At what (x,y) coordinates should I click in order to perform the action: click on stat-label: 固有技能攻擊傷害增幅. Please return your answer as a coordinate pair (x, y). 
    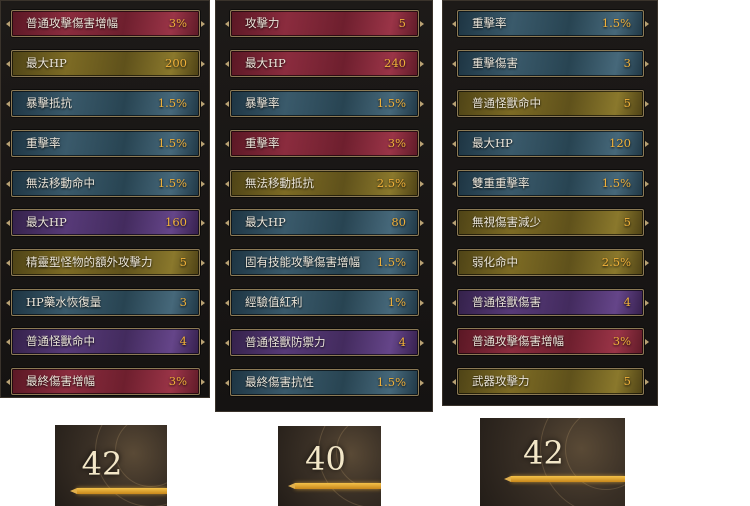
    Looking at the image, I should click on (302, 262).